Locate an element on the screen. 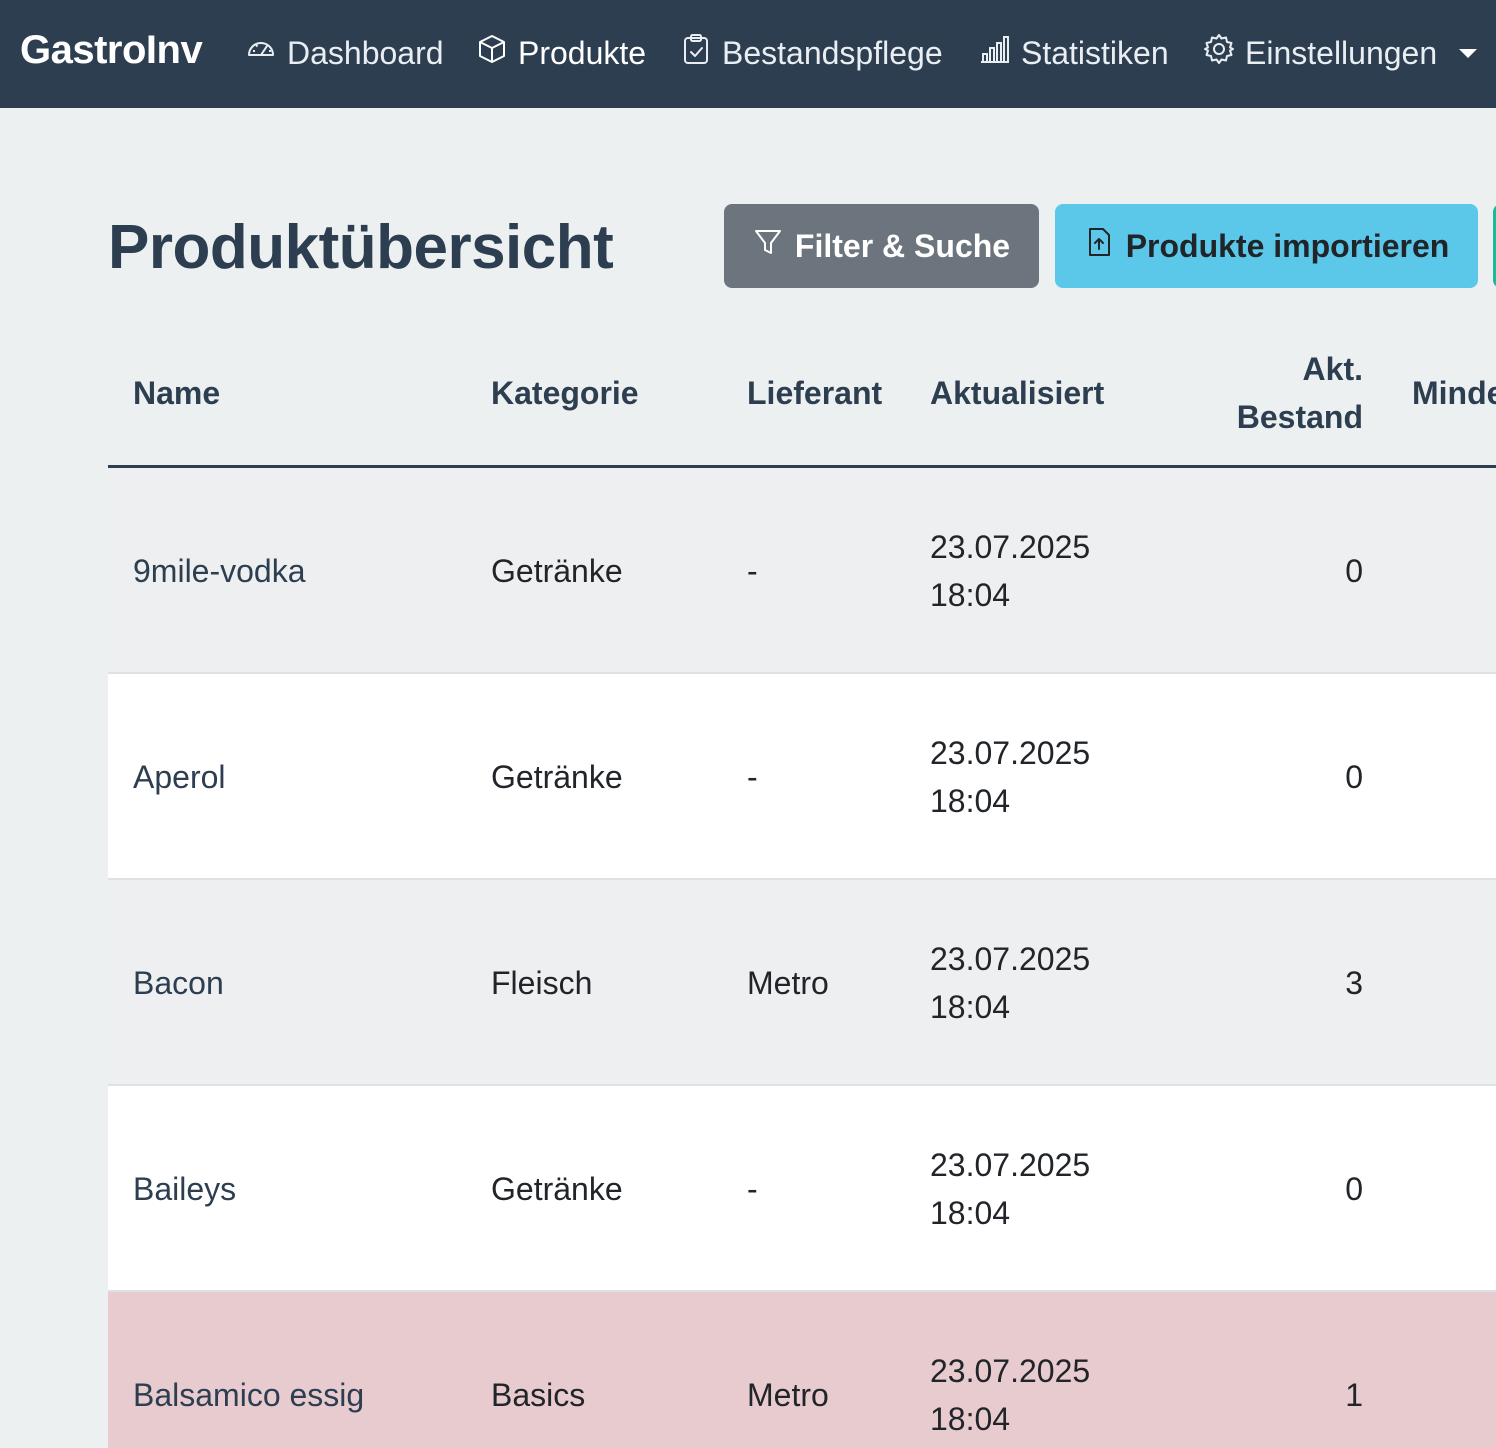 The image size is (1496, 1448). chevron-down-icon is located at coordinates (1468, 53).